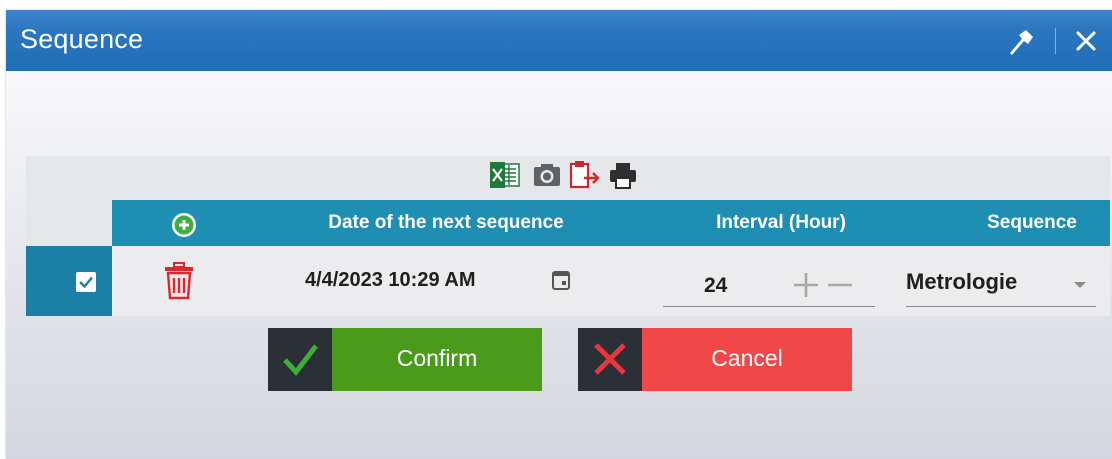 This screenshot has width=1112, height=459. Describe the element at coordinates (747, 359) in the screenshot. I see `cancel-label: Cancel` at that location.